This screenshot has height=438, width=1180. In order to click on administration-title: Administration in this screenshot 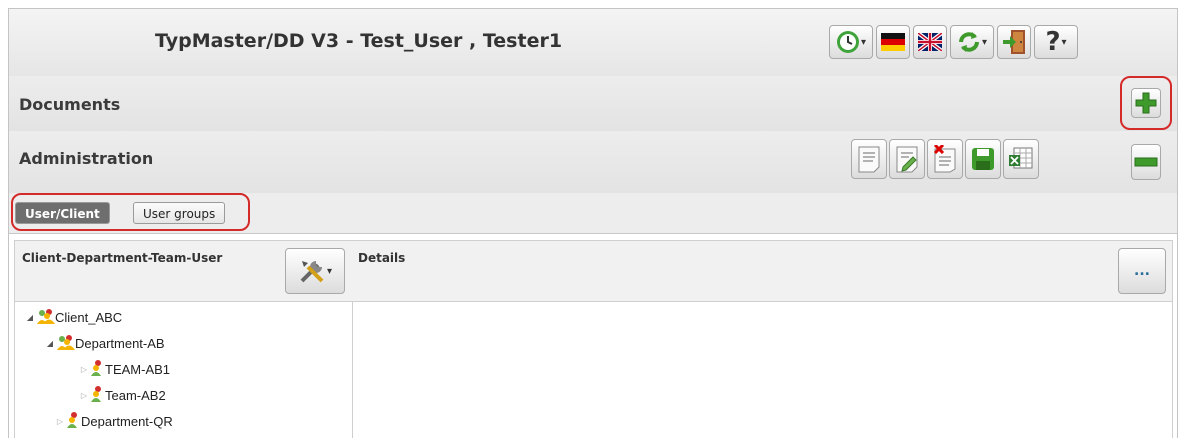, I will do `click(86, 158)`.